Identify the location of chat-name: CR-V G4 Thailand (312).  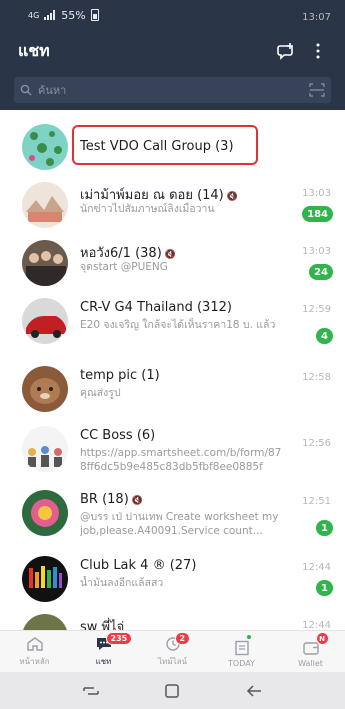
(156, 307).